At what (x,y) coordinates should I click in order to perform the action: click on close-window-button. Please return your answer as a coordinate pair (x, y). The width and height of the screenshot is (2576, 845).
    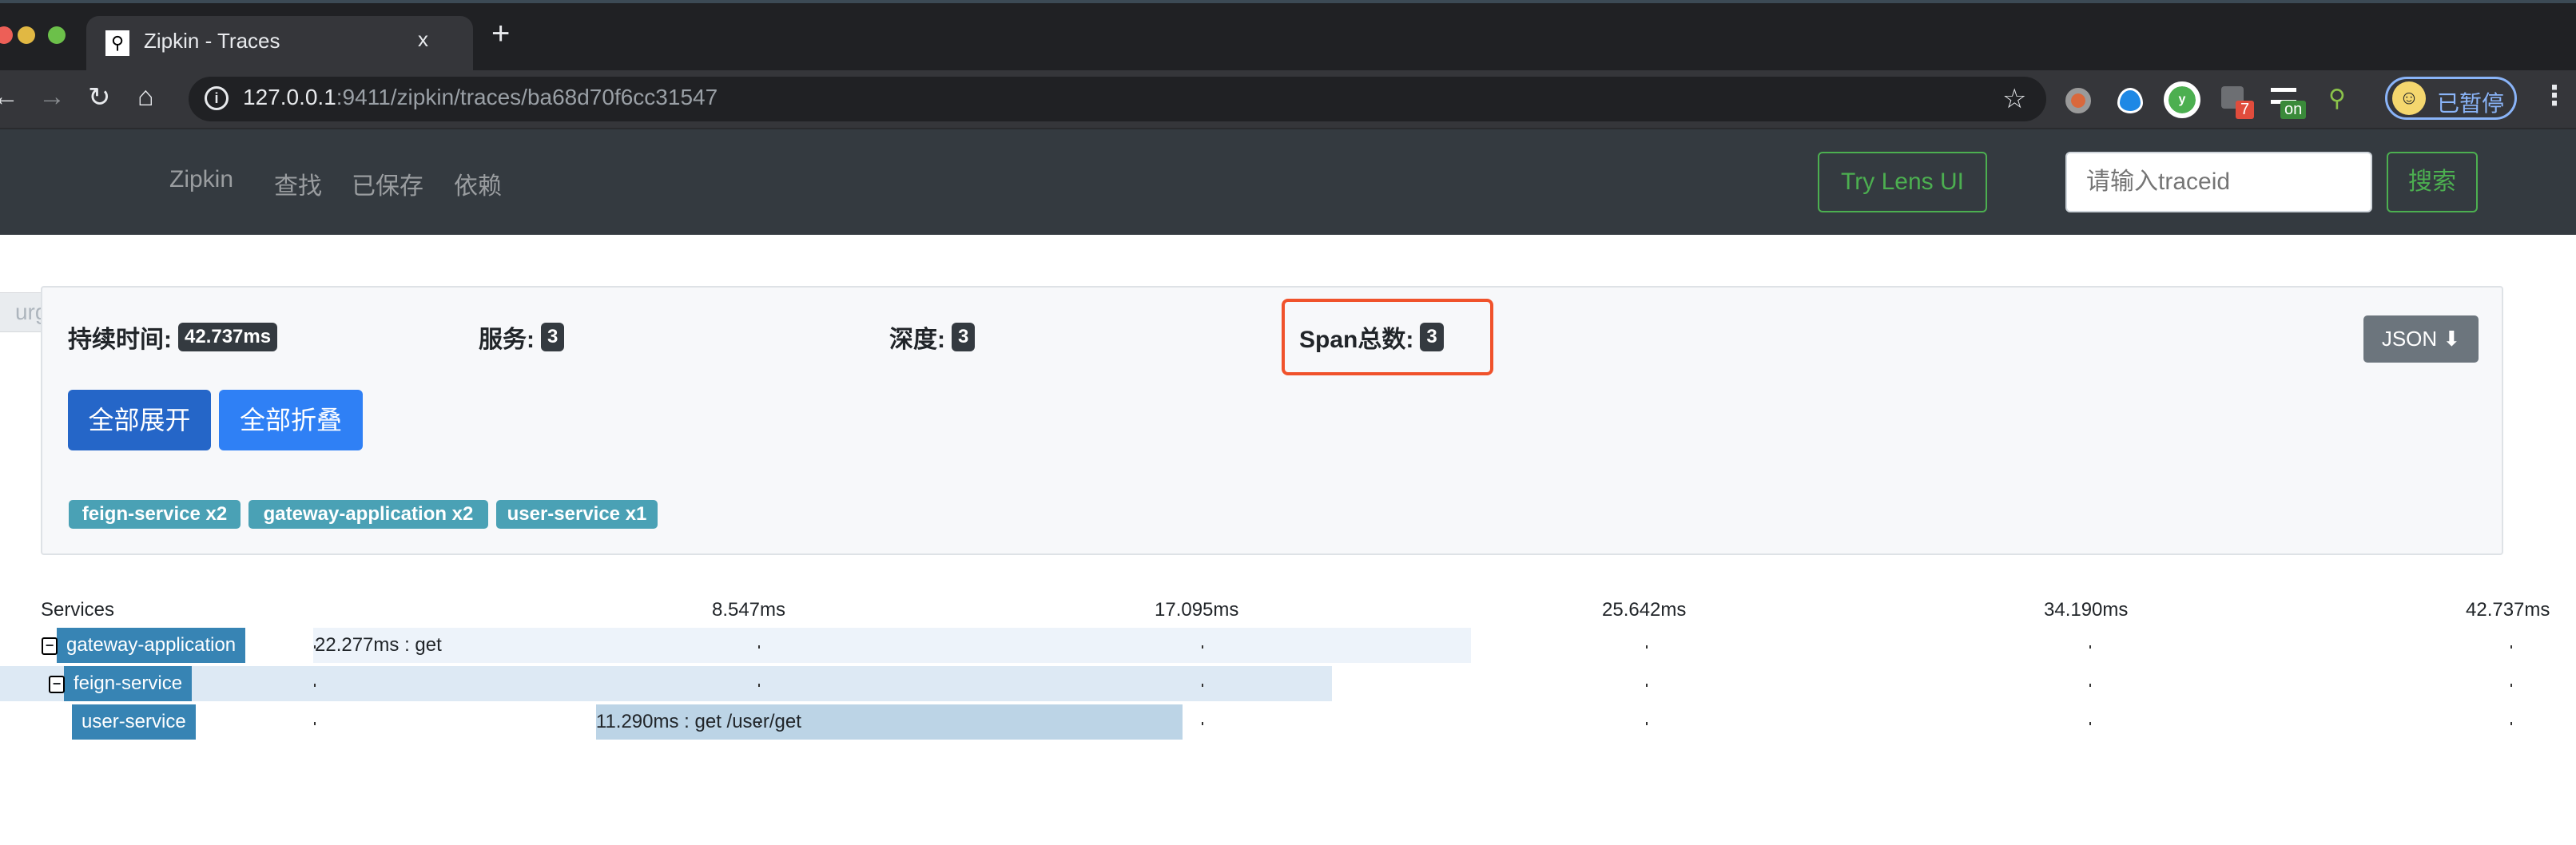
    Looking at the image, I should click on (6, 35).